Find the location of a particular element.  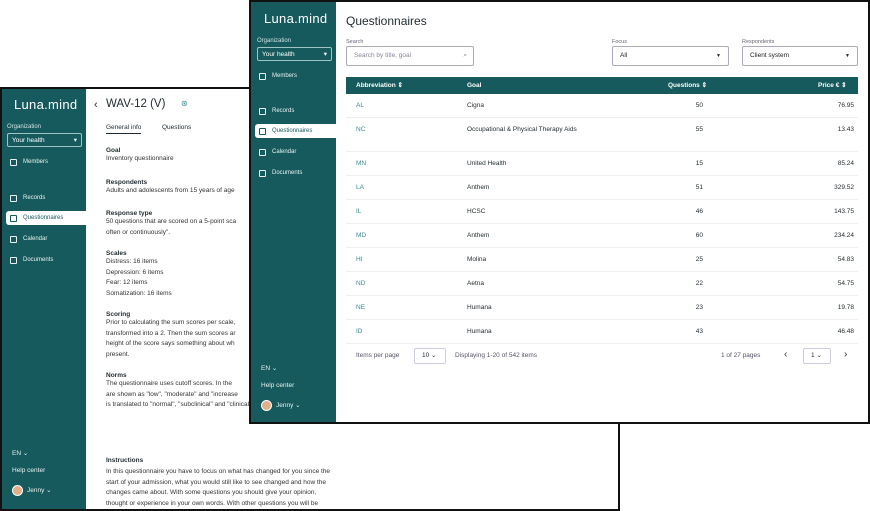

table-row: ID Humana 43 46.48 is located at coordinates (602, 332).